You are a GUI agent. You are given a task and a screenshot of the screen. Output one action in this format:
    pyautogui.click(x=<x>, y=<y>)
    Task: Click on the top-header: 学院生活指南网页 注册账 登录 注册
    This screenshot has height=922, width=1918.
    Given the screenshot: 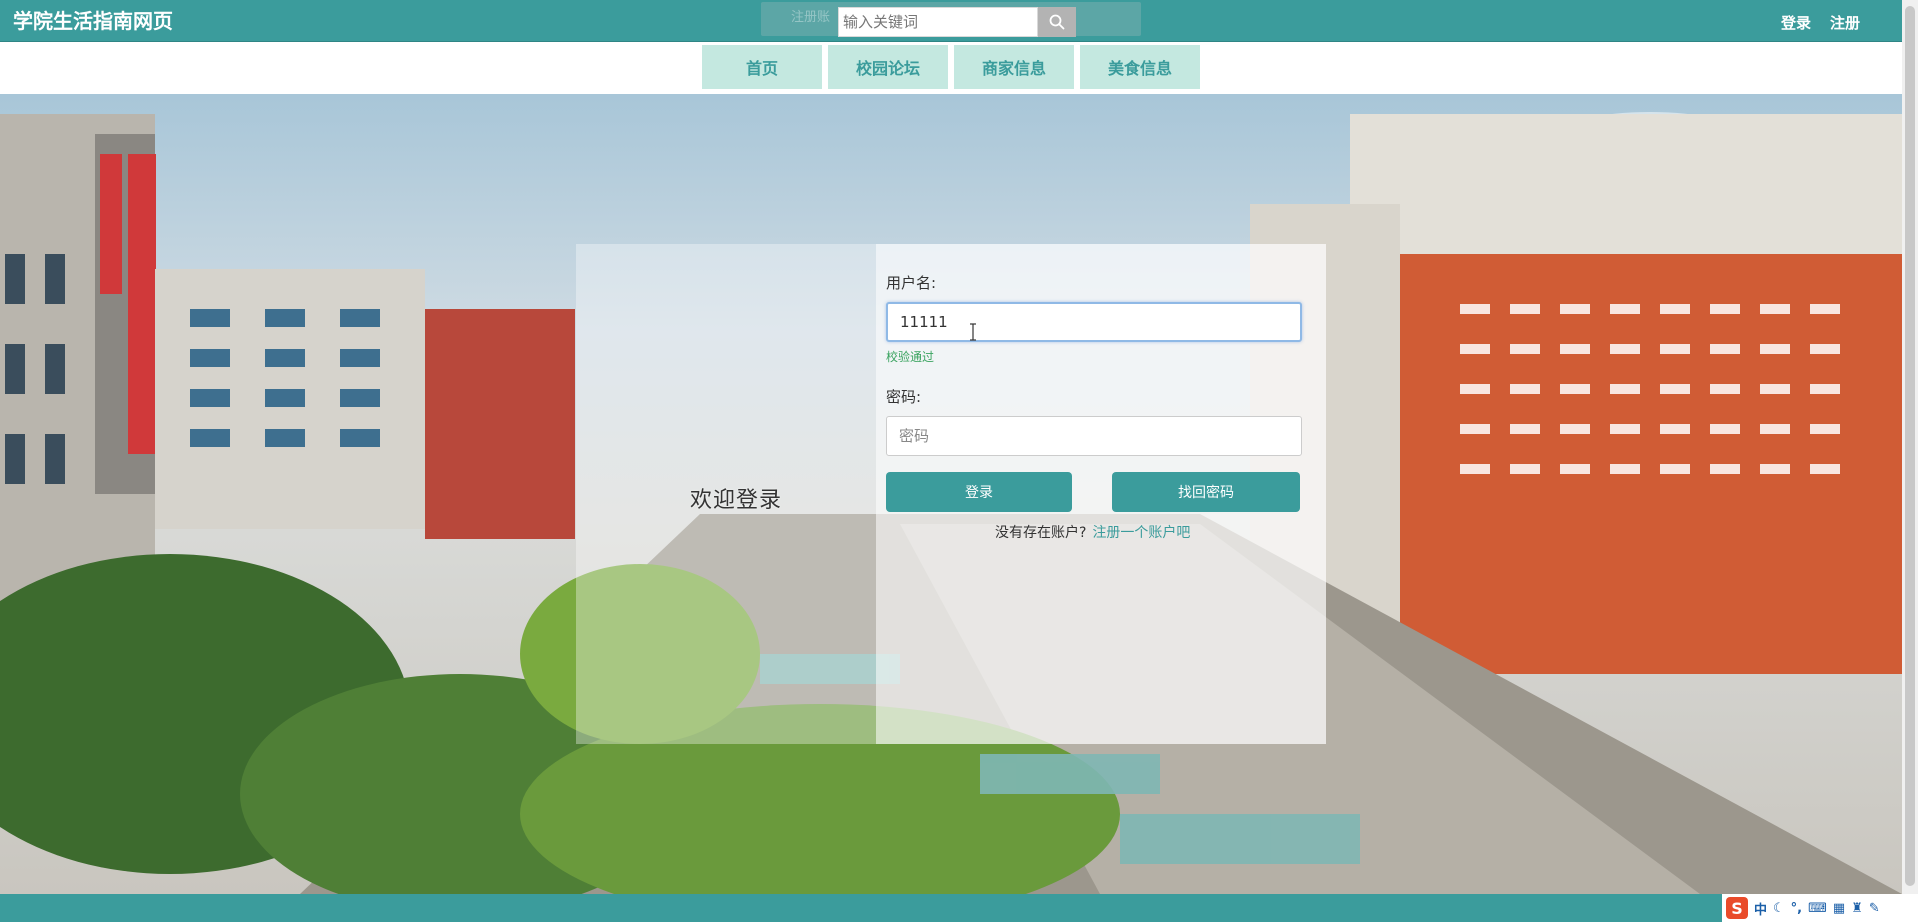 What is the action you would take?
    pyautogui.click(x=951, y=21)
    